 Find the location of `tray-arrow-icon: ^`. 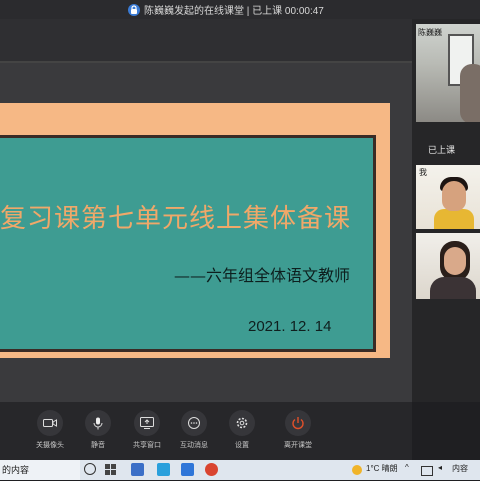

tray-arrow-icon: ^ is located at coordinates (407, 467).